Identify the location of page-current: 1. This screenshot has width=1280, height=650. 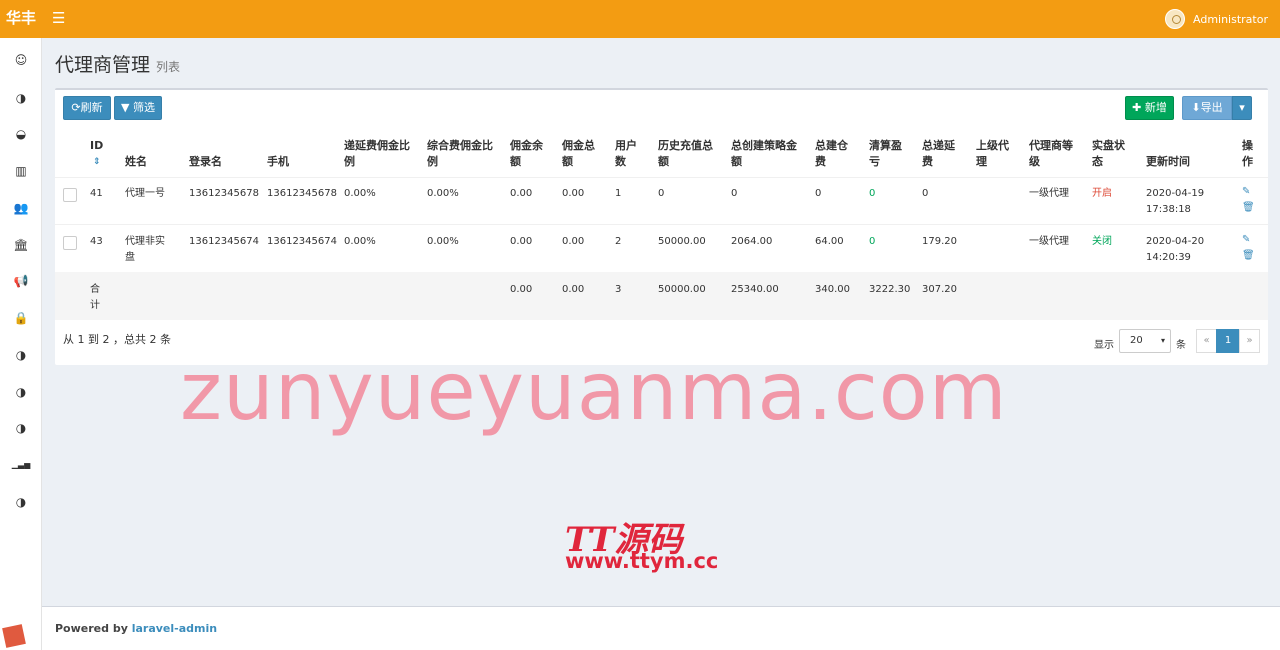
(1228, 341).